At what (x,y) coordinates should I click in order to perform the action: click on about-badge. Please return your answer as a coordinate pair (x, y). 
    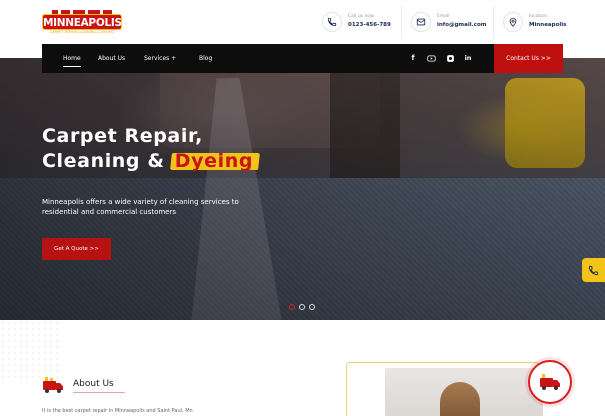
    Looking at the image, I should click on (550, 382).